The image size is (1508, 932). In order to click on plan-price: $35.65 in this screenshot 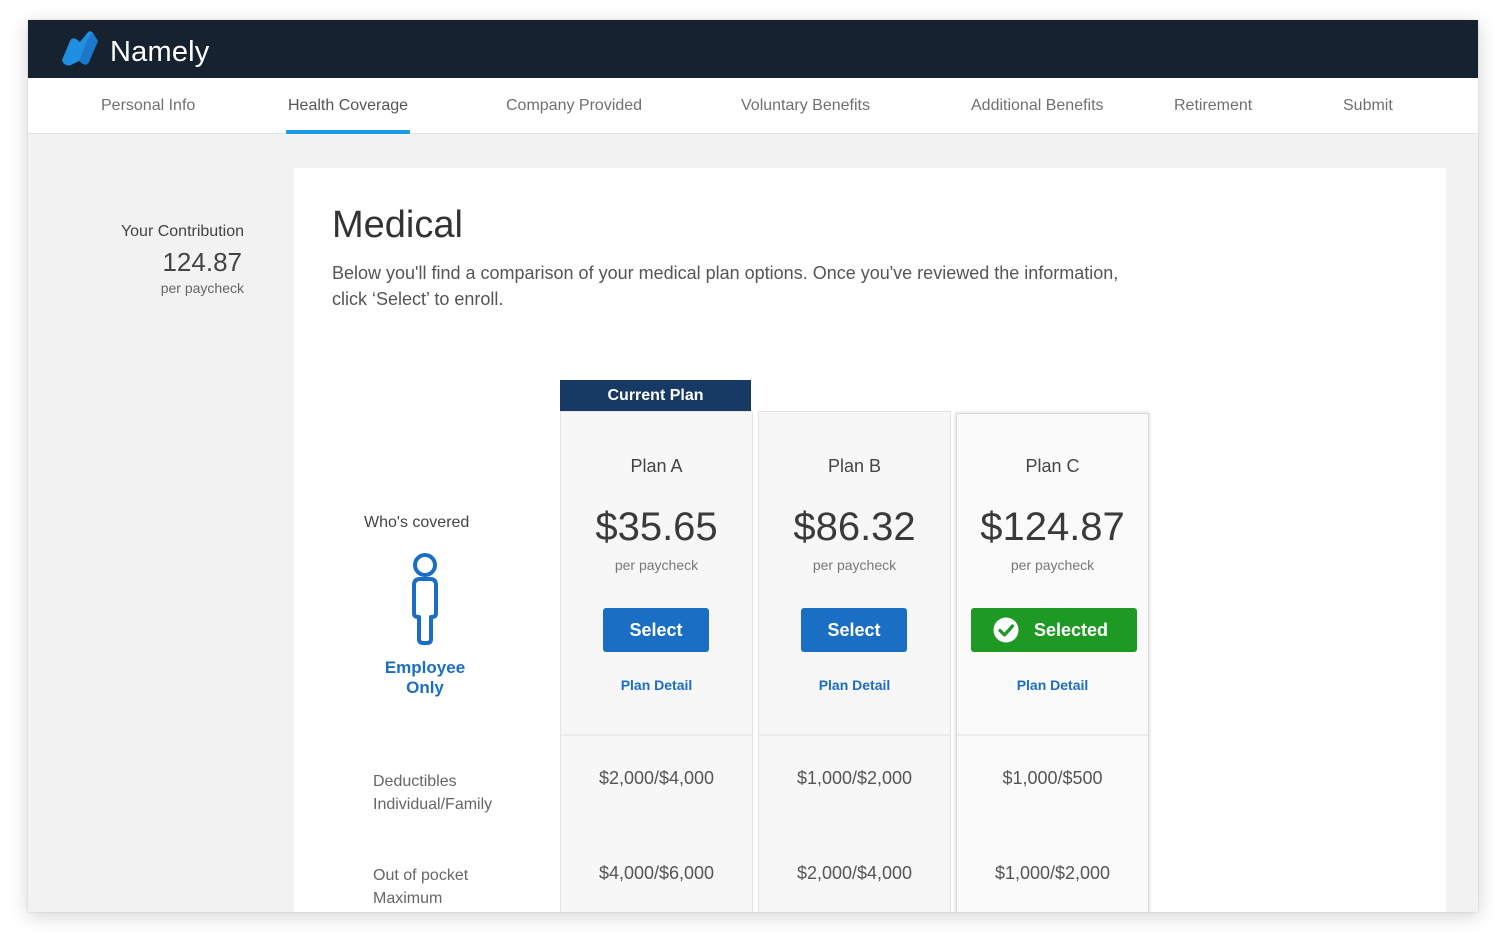, I will do `click(656, 527)`.